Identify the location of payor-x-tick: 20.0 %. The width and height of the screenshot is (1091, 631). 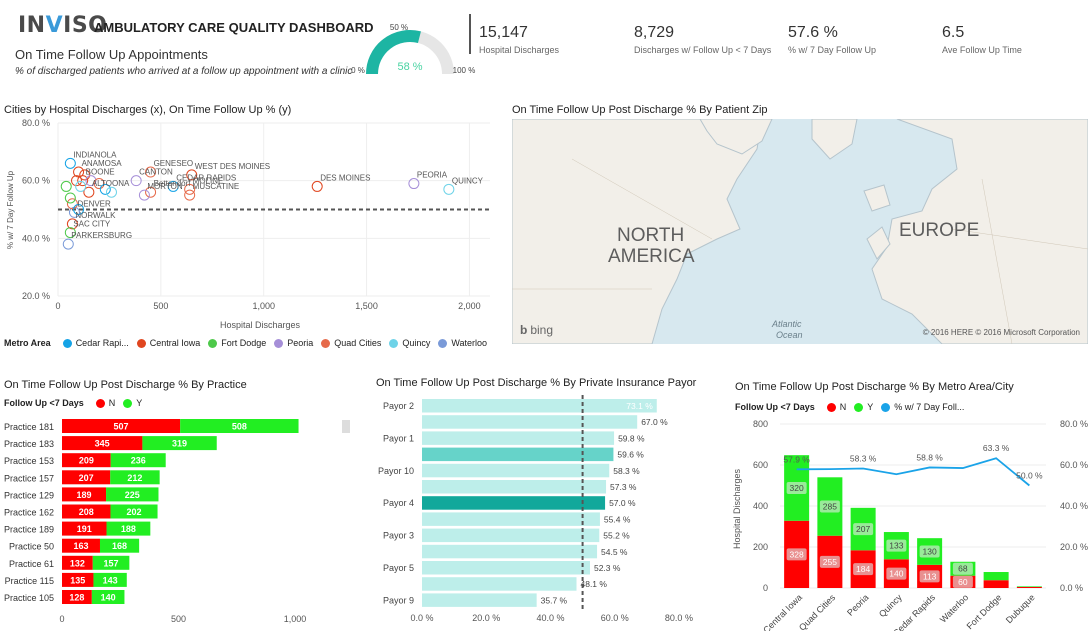
(486, 618).